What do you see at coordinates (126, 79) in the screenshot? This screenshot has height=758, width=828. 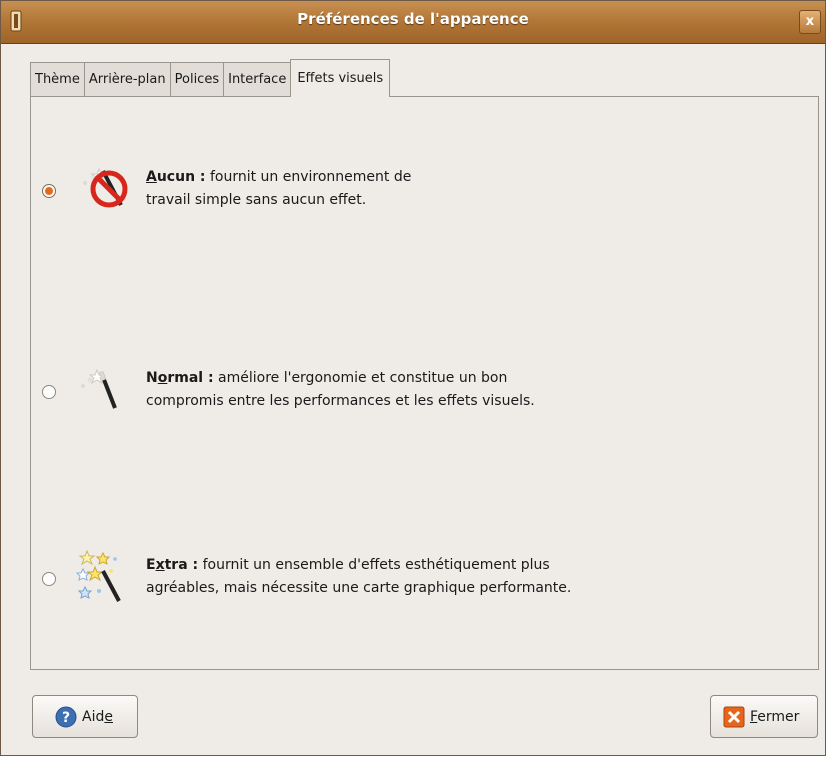 I see `tab-background: Arrière-plan` at bounding box center [126, 79].